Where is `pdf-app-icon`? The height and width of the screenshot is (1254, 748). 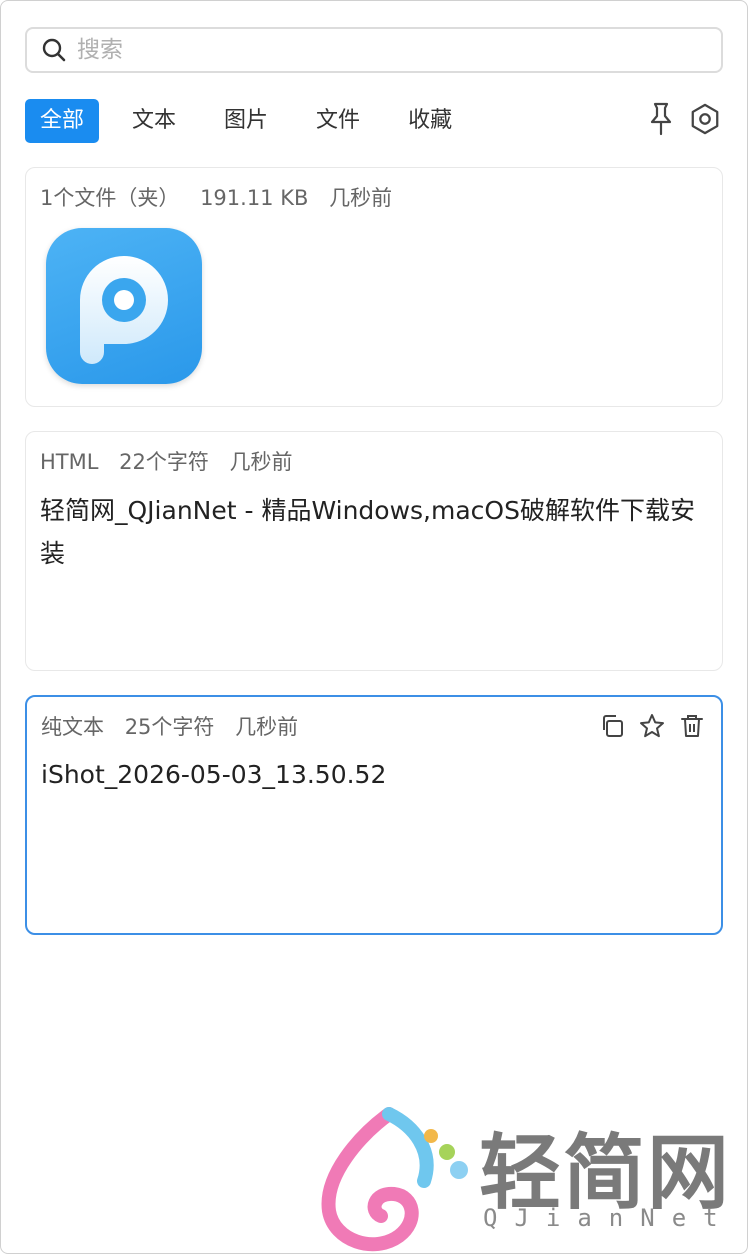
pdf-app-icon is located at coordinates (124, 306).